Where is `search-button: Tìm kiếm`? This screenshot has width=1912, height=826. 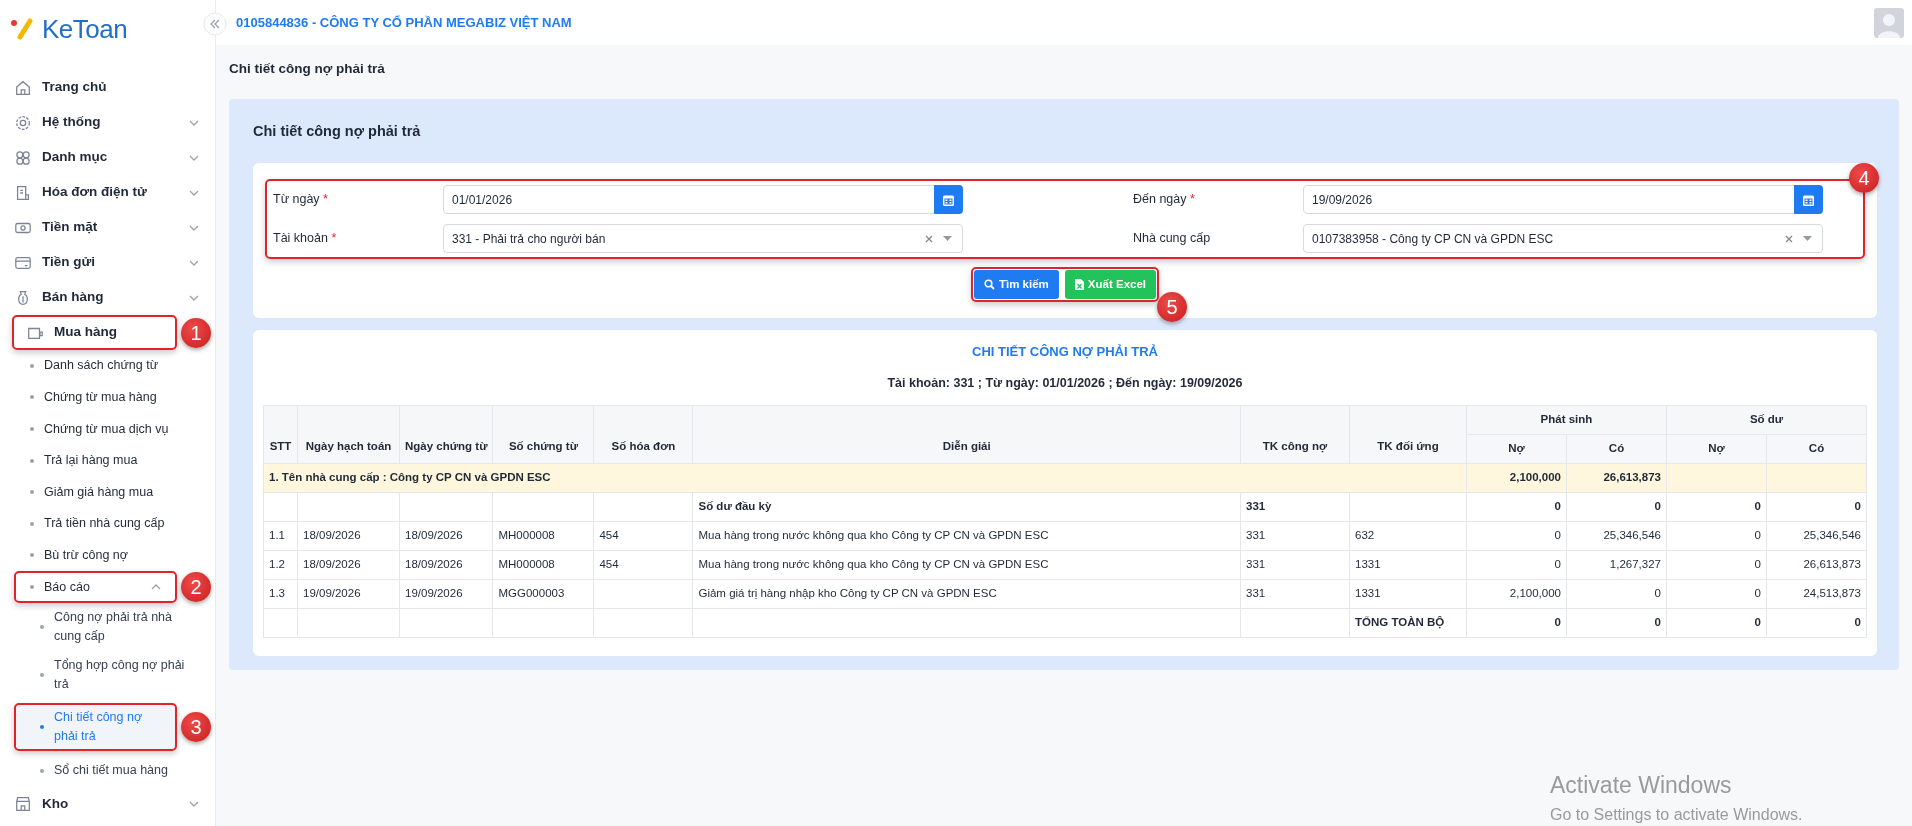
search-button: Tìm kiếm is located at coordinates (1016, 285).